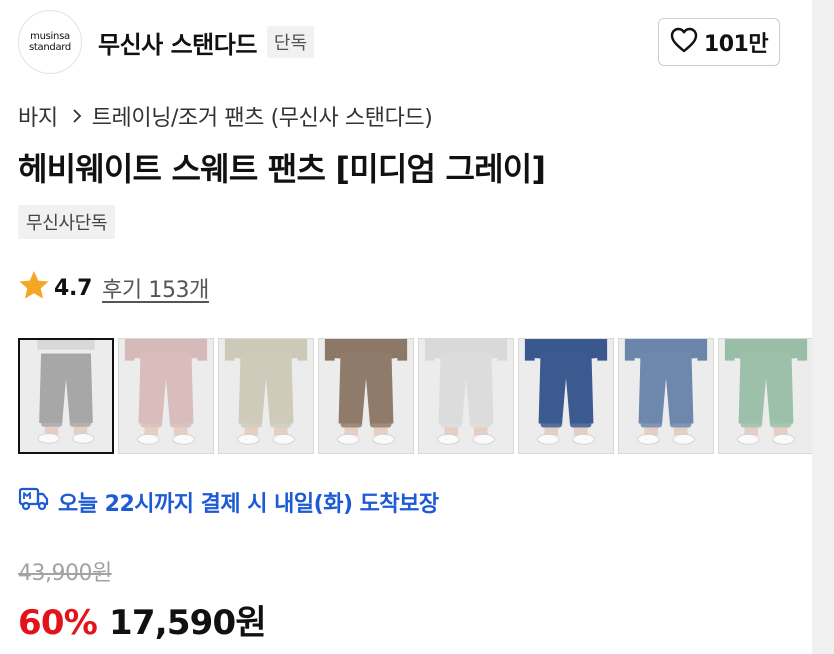 Image resolution: width=834 pixels, height=654 pixels. What do you see at coordinates (50, 47) in the screenshot?
I see `brand-logo-line2: standard` at bounding box center [50, 47].